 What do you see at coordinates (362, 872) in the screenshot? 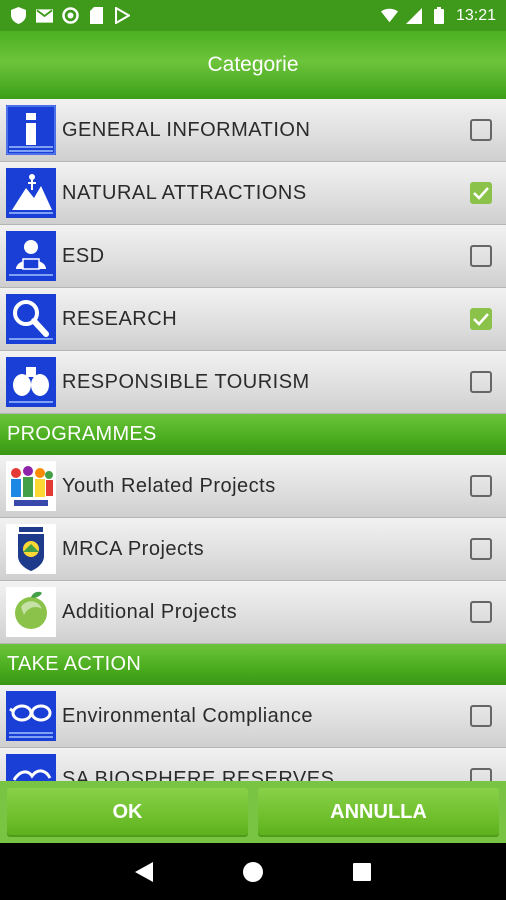
I see `recents-icon` at bounding box center [362, 872].